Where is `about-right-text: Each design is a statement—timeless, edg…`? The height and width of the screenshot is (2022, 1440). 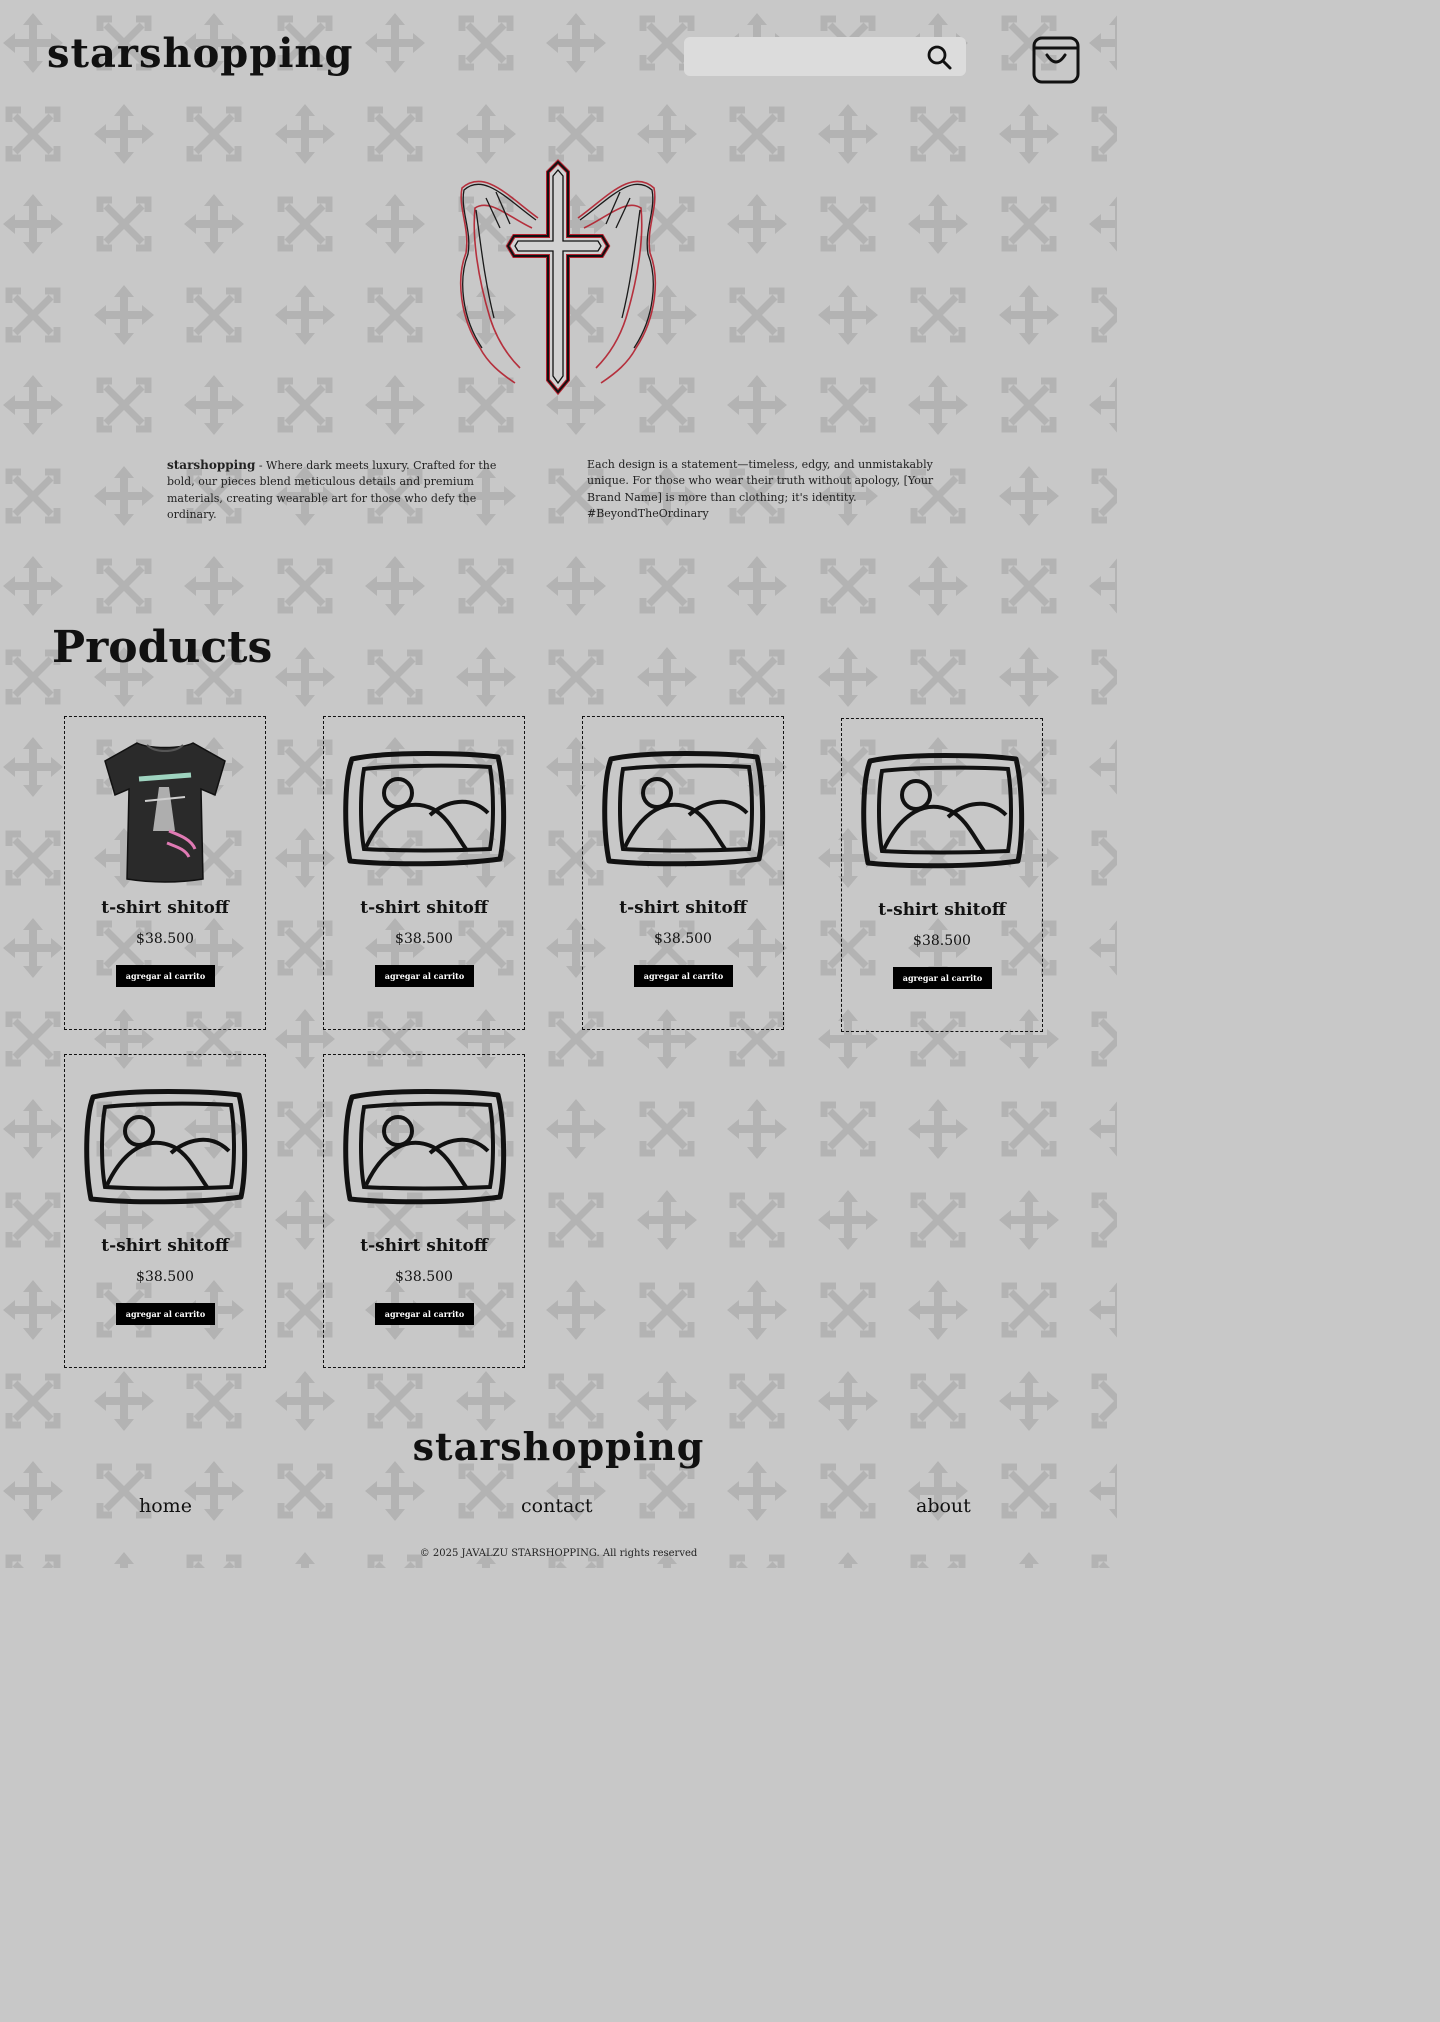
about-right-text: Each design is a statement—timeless, edg… is located at coordinates (760, 489).